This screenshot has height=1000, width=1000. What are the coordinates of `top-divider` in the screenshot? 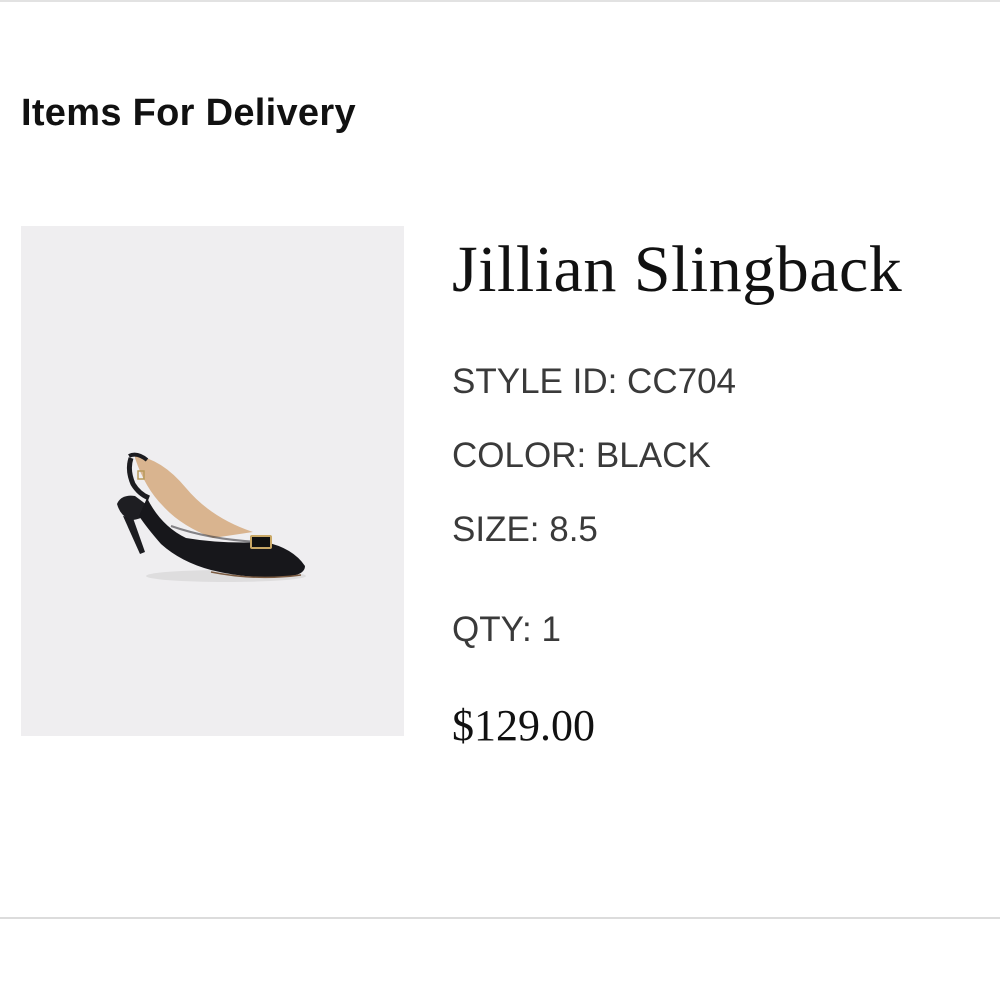 It's located at (500, 1).